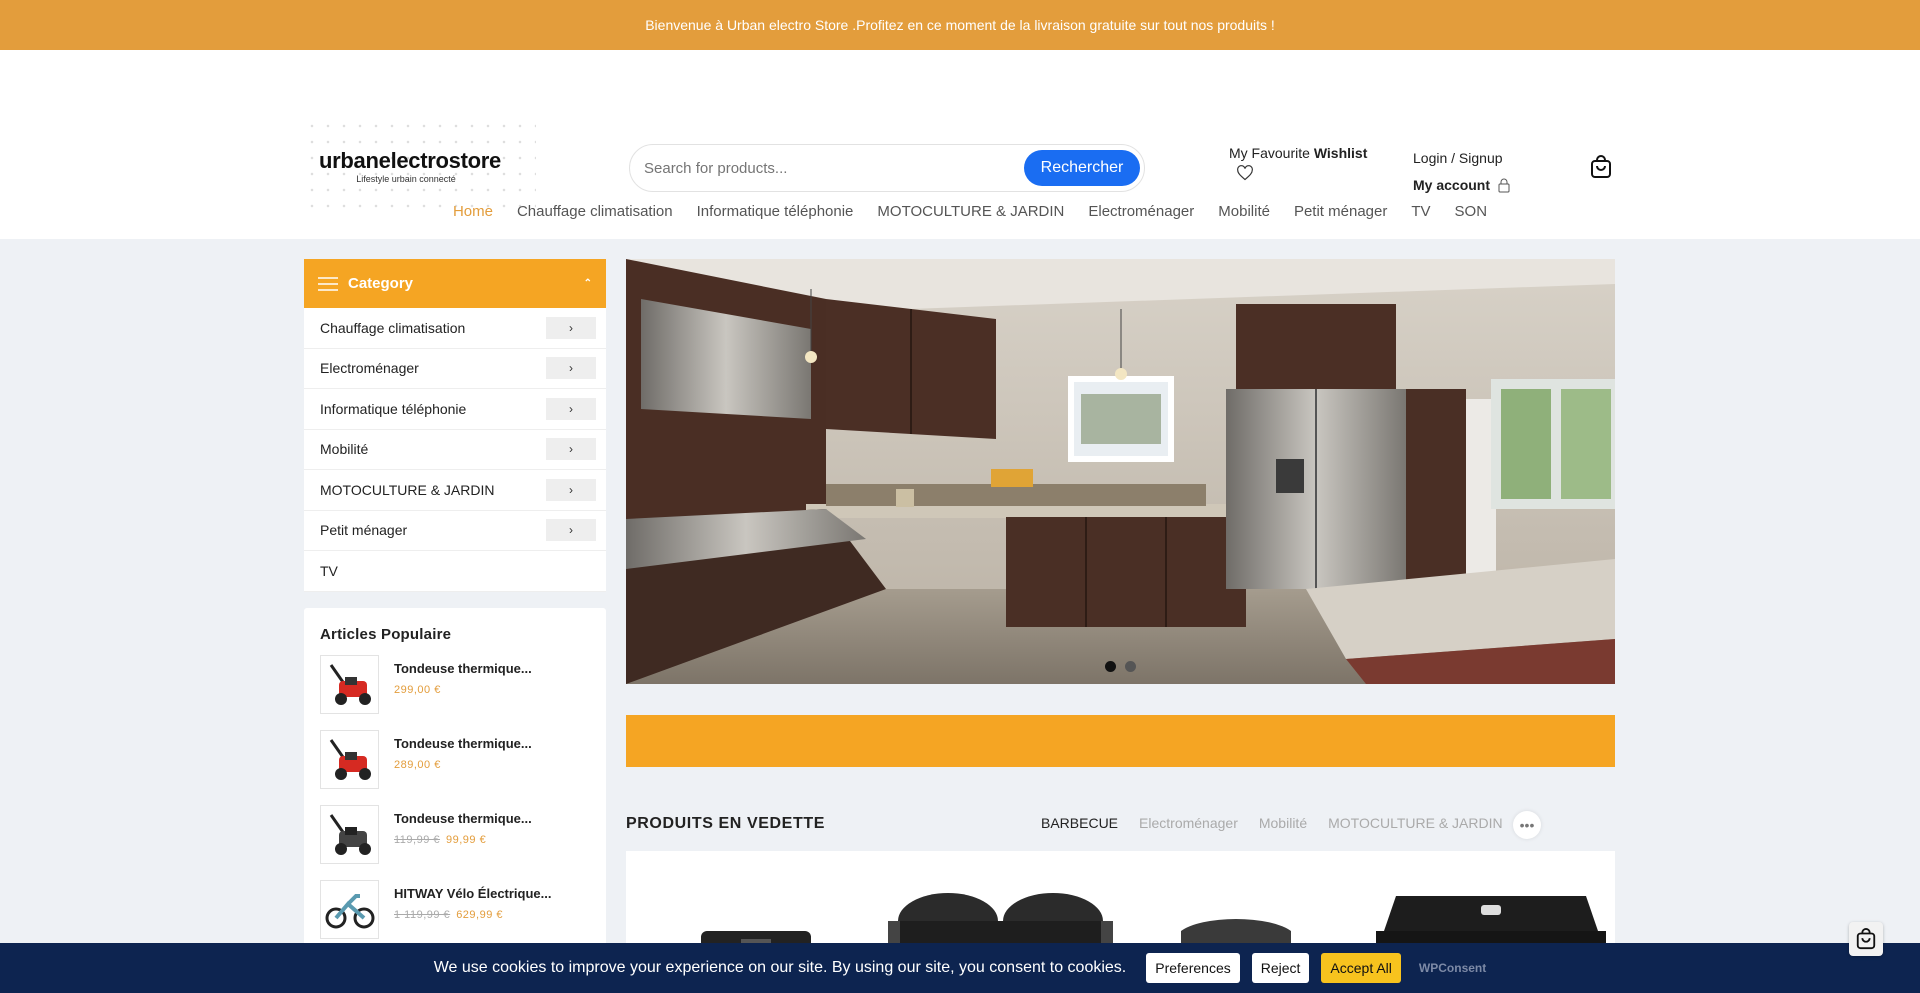  Describe the element at coordinates (473, 211) in the screenshot. I see `nav-item-home: Home` at that location.